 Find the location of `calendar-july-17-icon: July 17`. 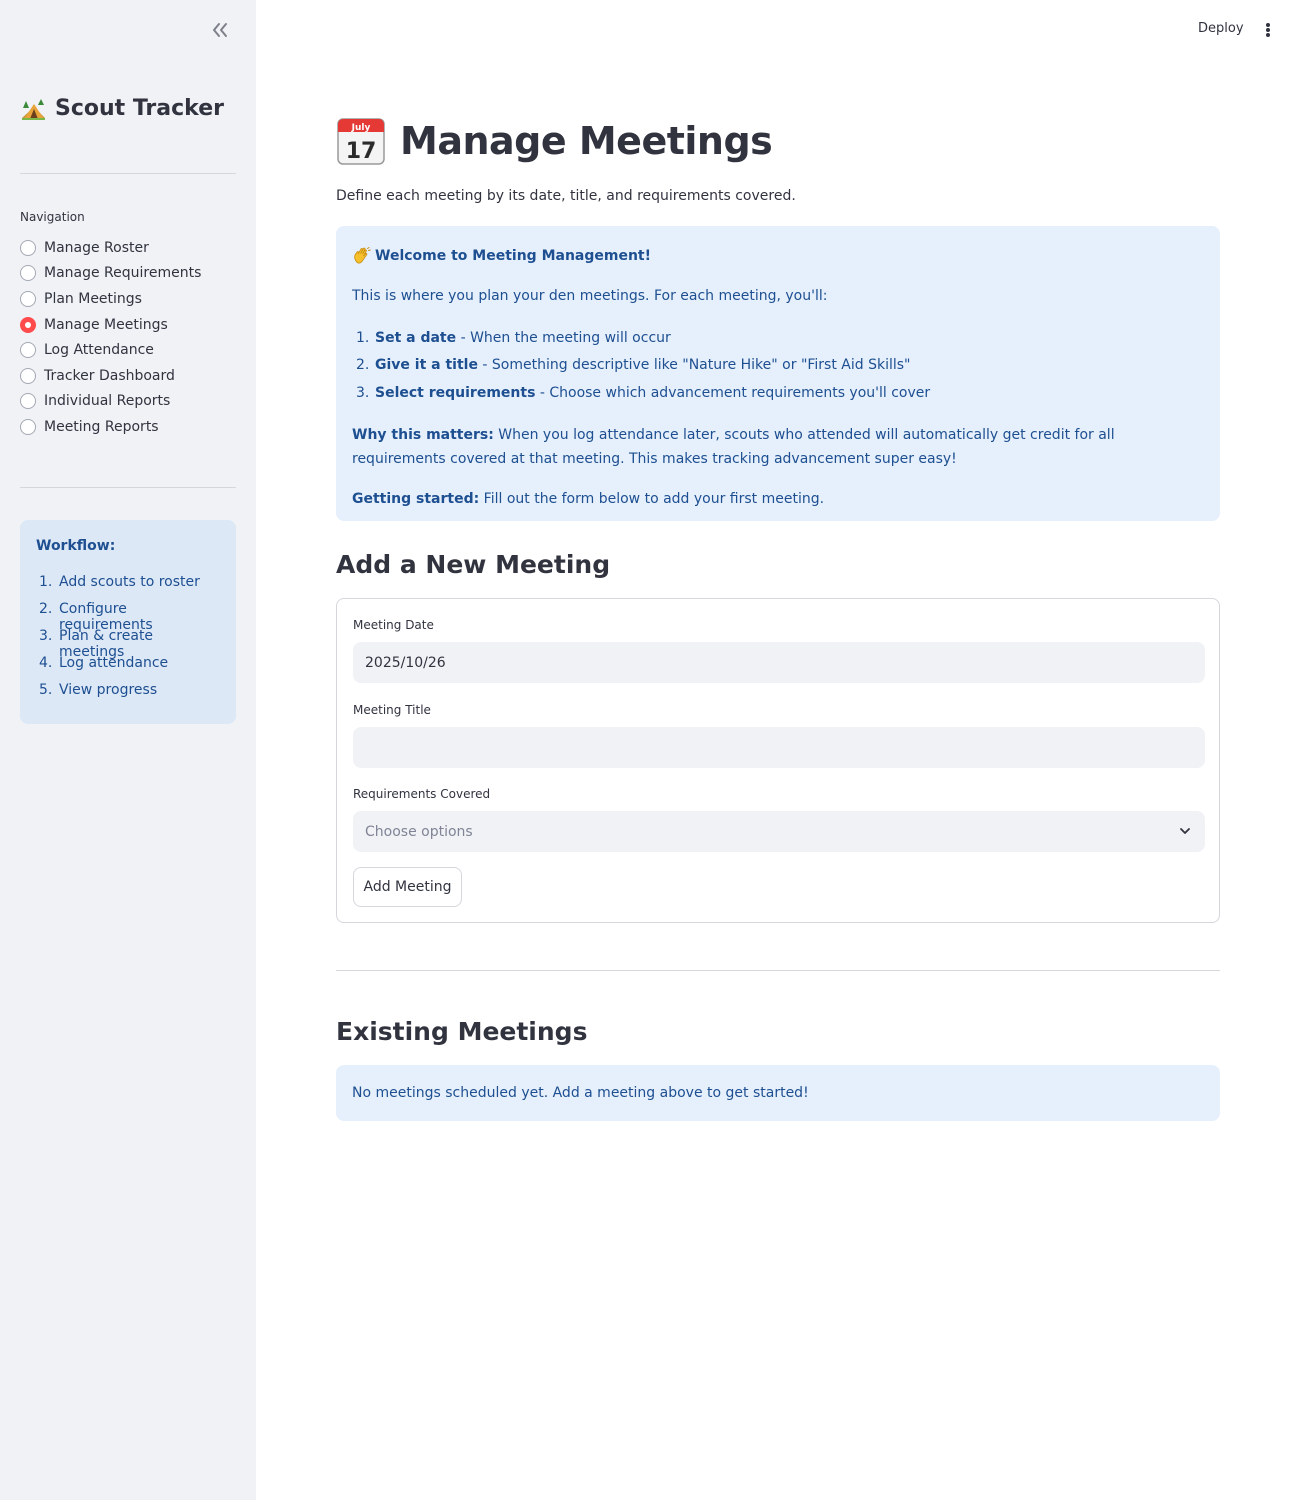

calendar-july-17-icon: July 17 is located at coordinates (361, 141).